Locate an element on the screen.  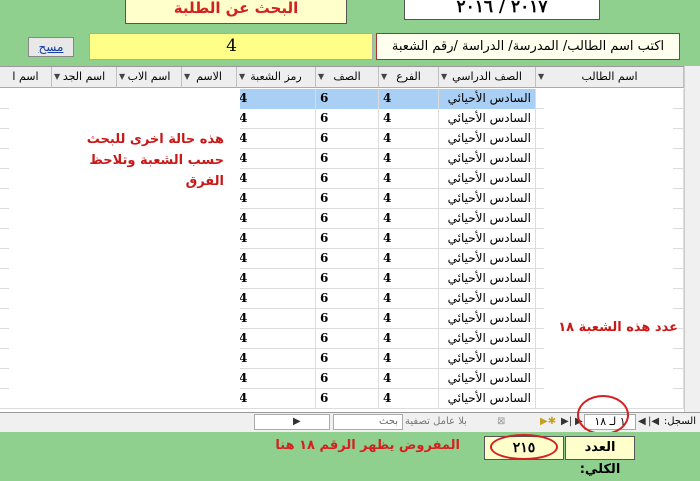
column-header-branch: ▼ الفرع is located at coordinates (409, 77).